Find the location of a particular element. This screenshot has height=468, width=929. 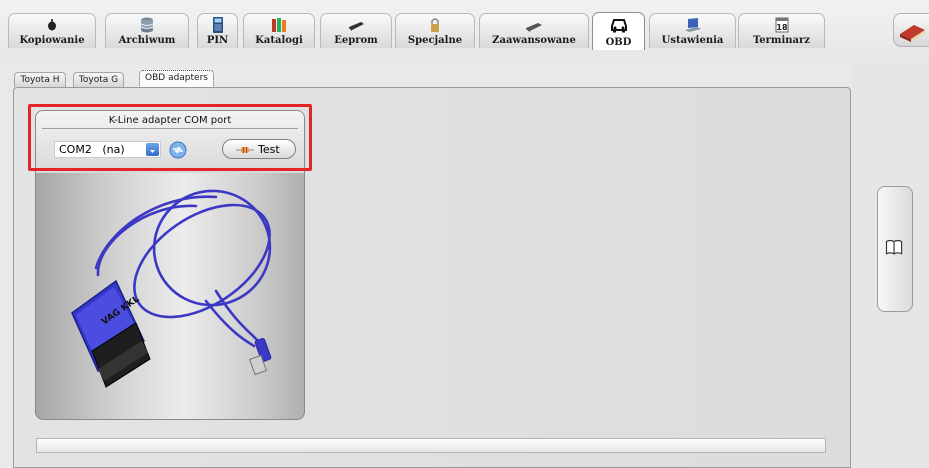

highlight-box is located at coordinates (170, 137).